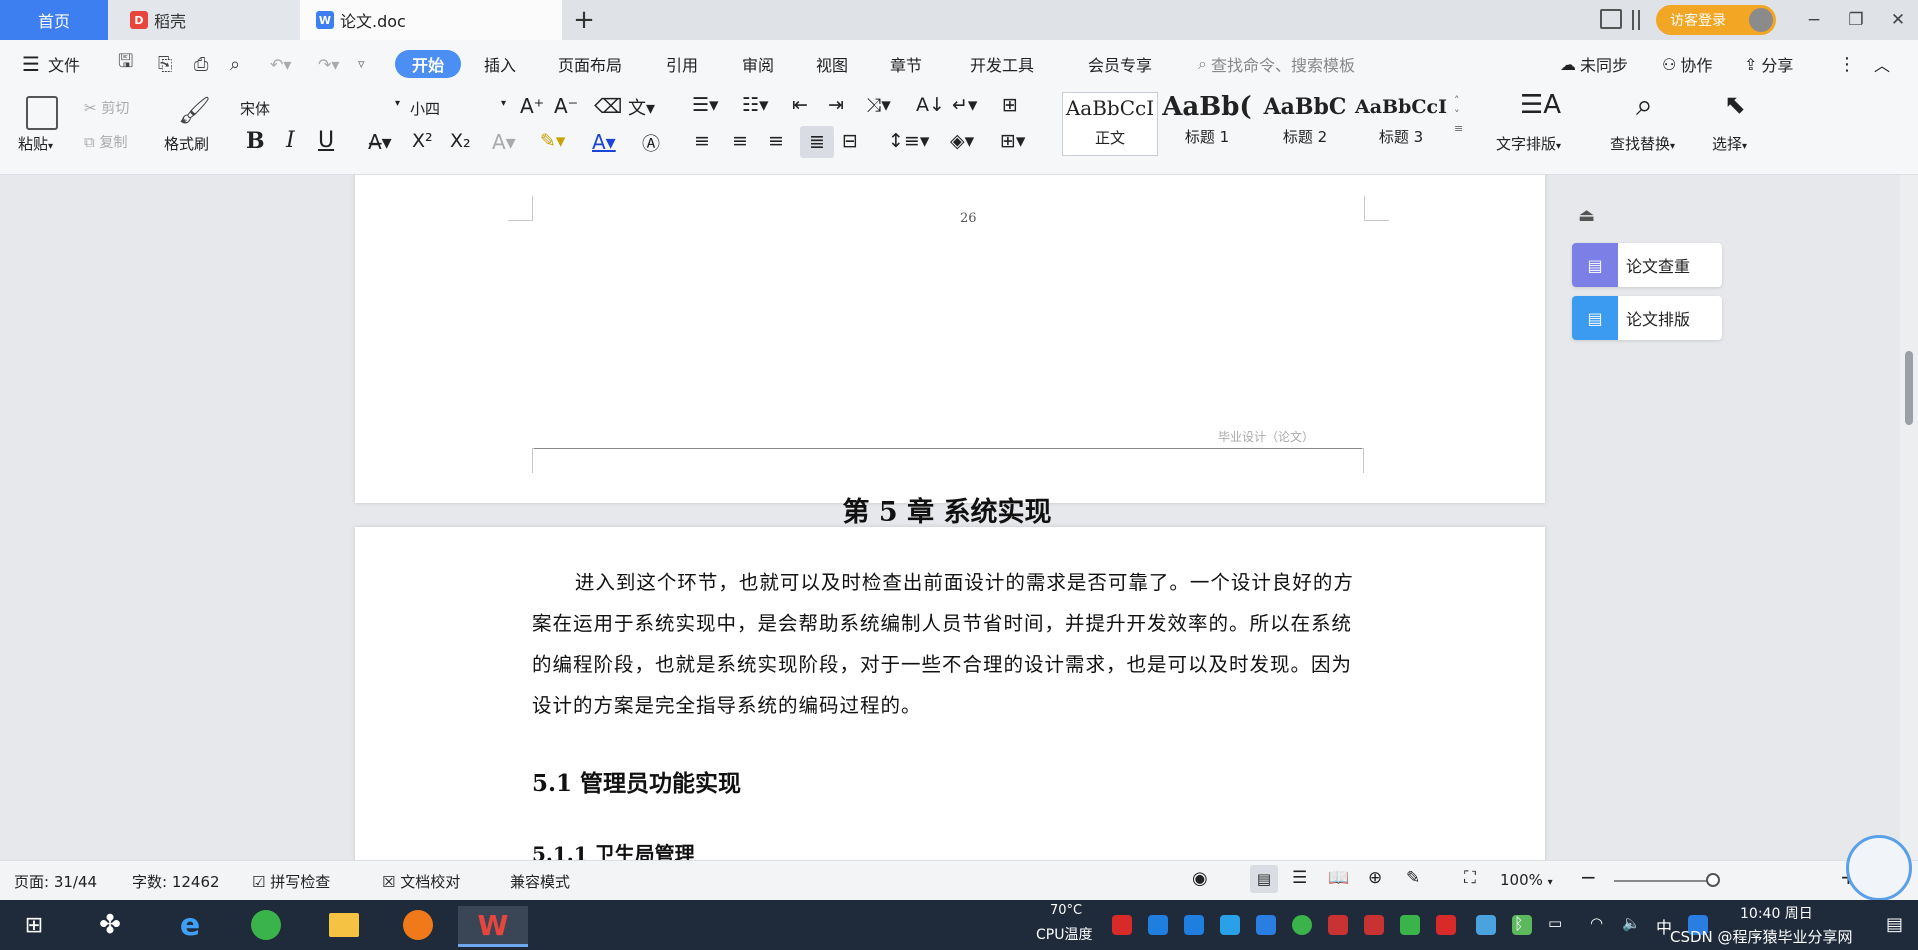 Image resolution: width=1918 pixels, height=950 pixels. What do you see at coordinates (1519, 923) in the screenshot?
I see `bluetooth-icon: ᛒ` at bounding box center [1519, 923].